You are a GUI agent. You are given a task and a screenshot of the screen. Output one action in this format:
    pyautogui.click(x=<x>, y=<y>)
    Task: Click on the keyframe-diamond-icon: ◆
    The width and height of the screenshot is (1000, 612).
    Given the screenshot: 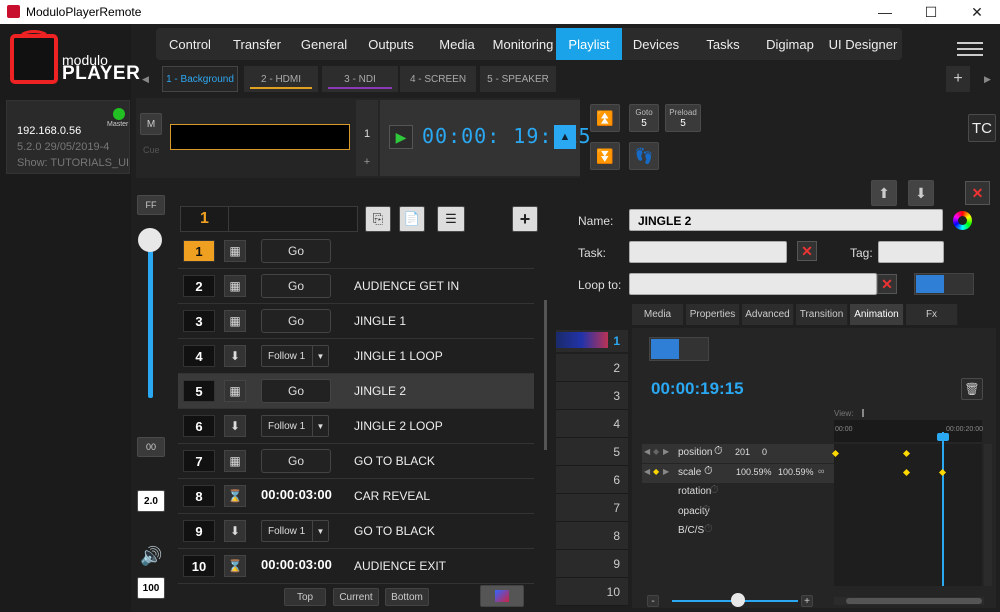 What is the action you would take?
    pyautogui.click(x=656, y=471)
    